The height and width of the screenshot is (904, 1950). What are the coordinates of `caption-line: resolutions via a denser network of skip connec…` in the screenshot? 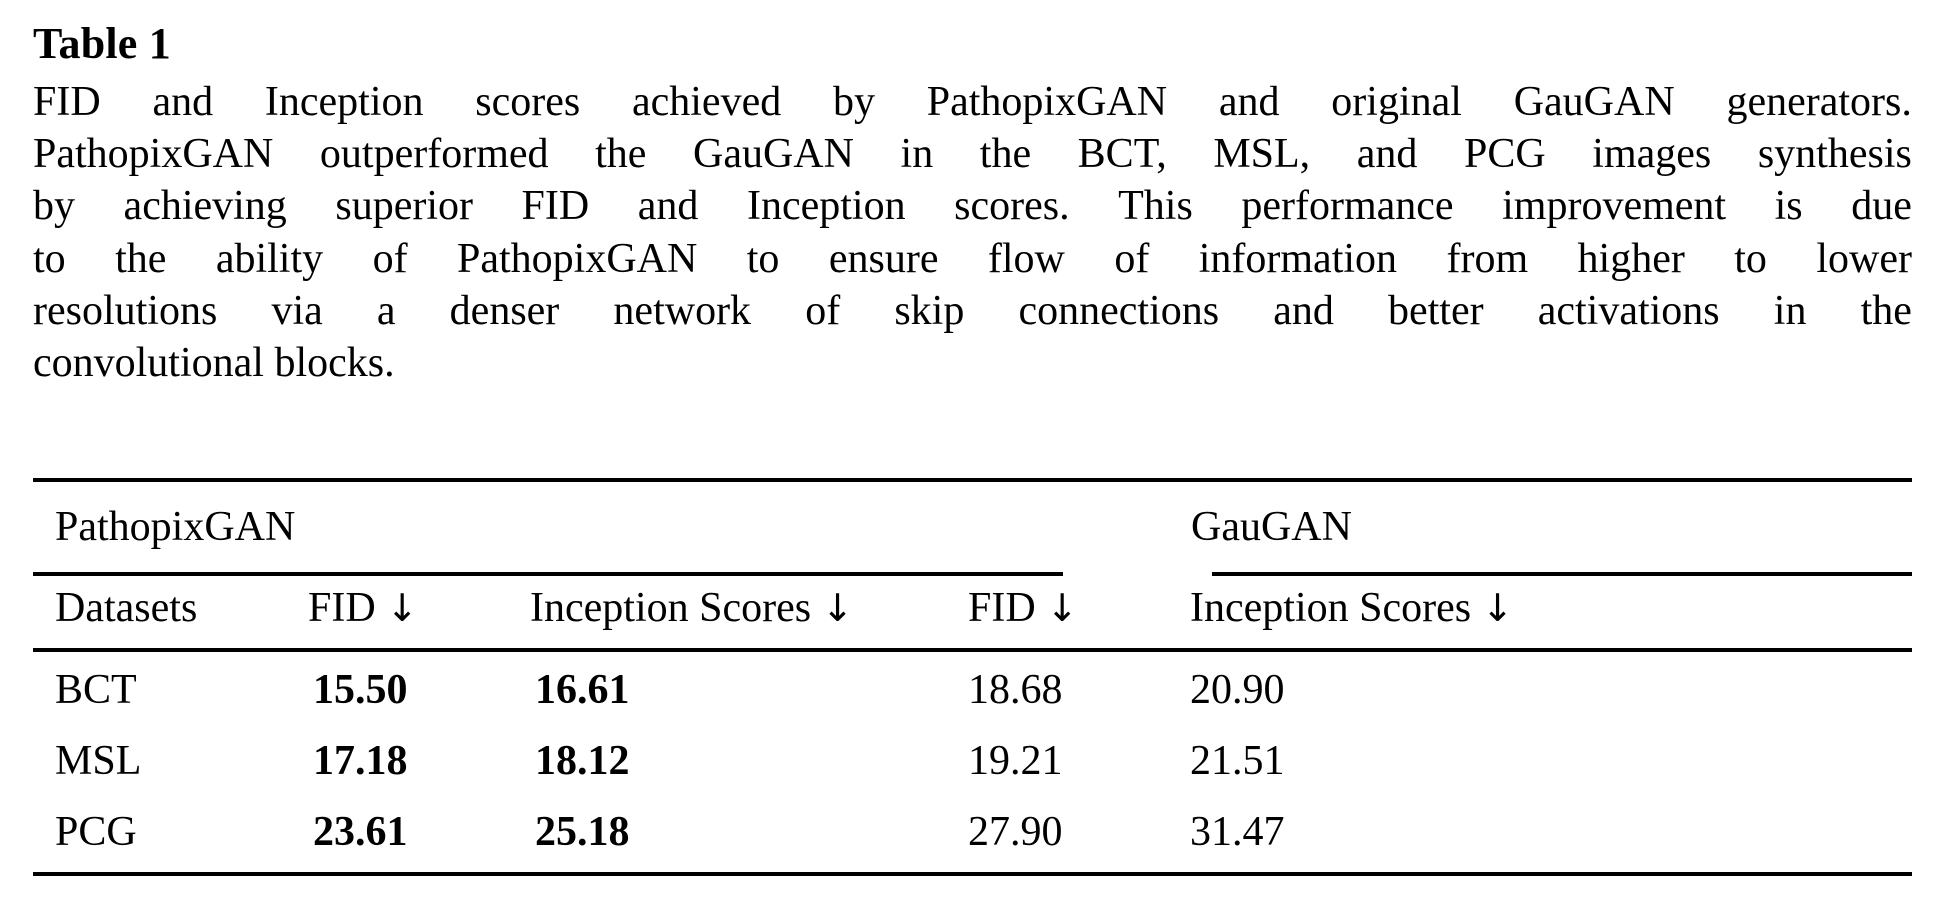 It's located at (972, 311).